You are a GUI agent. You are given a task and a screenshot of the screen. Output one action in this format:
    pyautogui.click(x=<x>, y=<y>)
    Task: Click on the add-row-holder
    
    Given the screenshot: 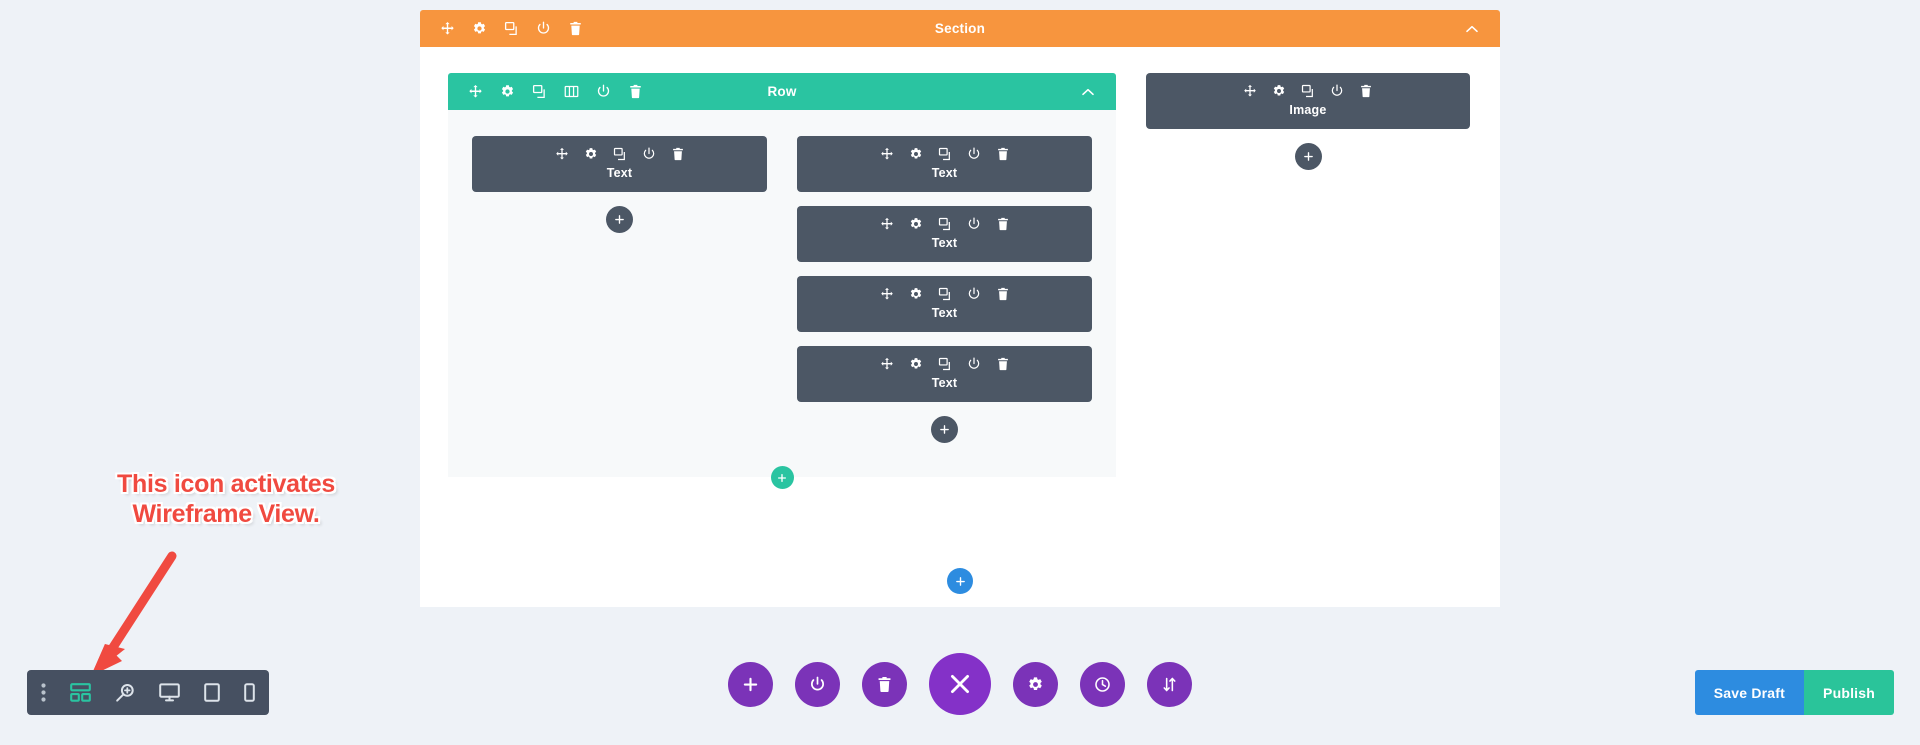 What is the action you would take?
    pyautogui.click(x=782, y=477)
    